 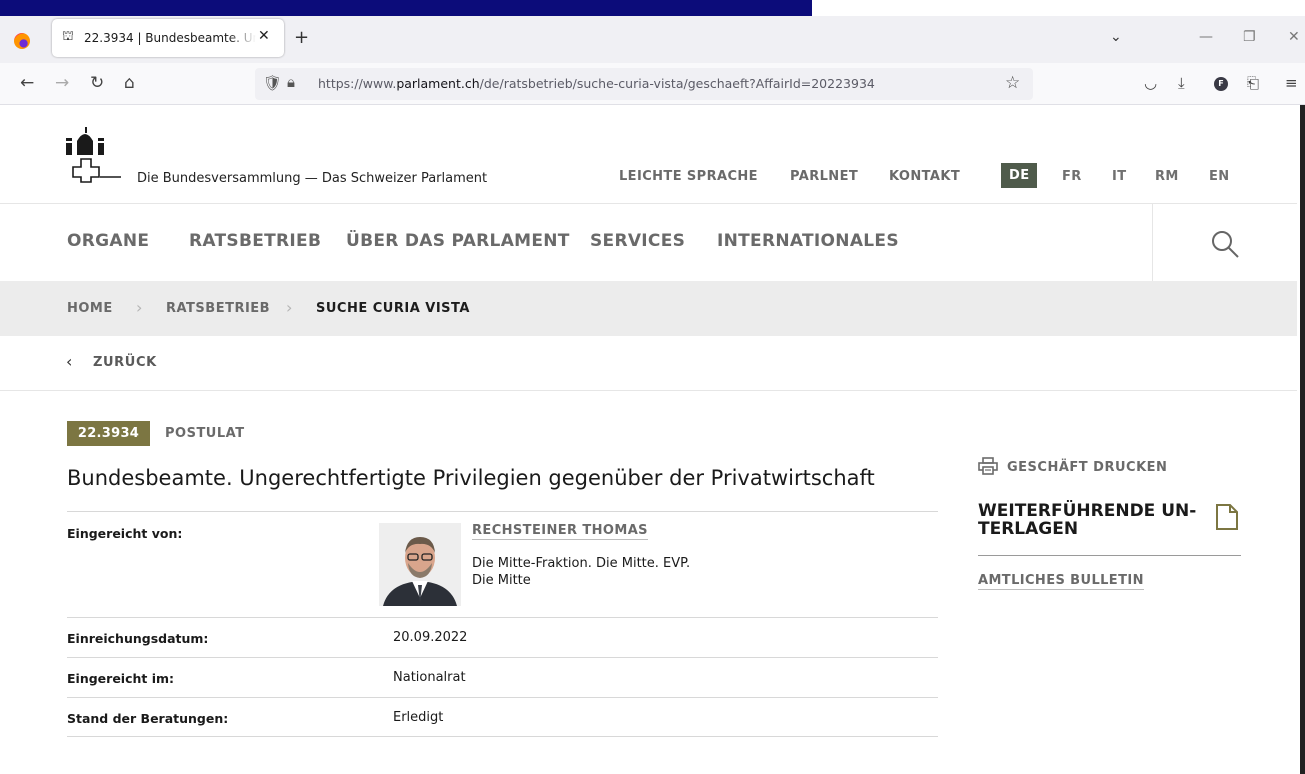 What do you see at coordinates (988, 466) in the screenshot?
I see `printer-icon` at bounding box center [988, 466].